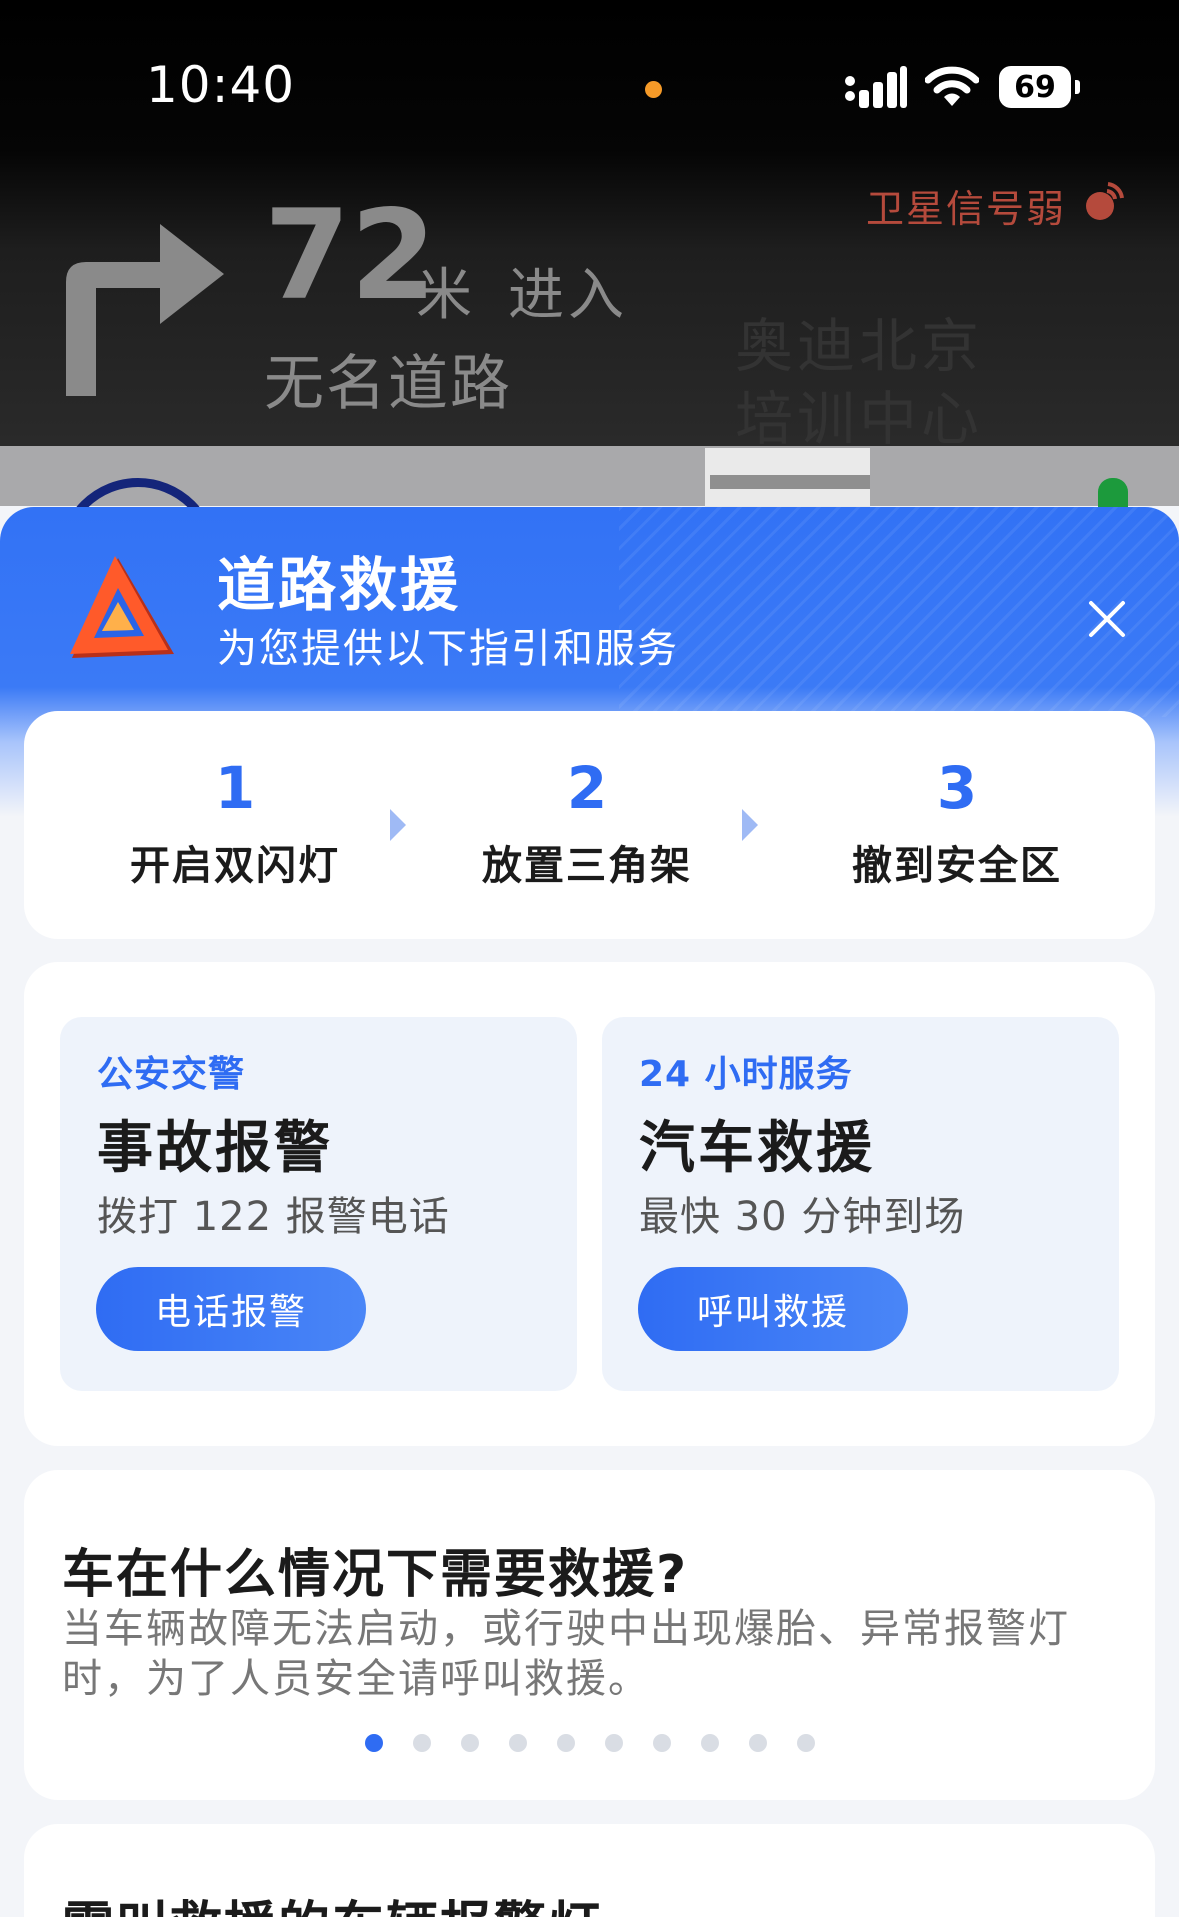  Describe the element at coordinates (171, 1074) in the screenshot. I see `service-tag: 公安交警` at that location.